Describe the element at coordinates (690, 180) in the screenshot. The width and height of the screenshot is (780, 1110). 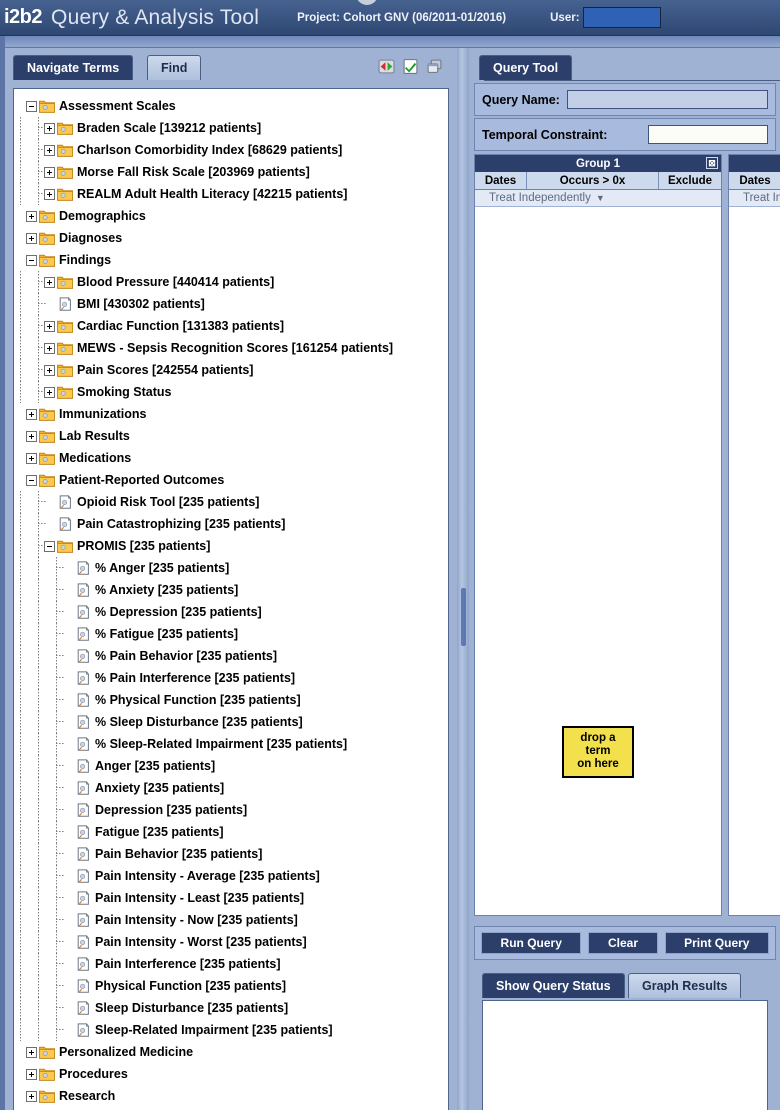
I see `column-header-exclude: Exclude` at that location.